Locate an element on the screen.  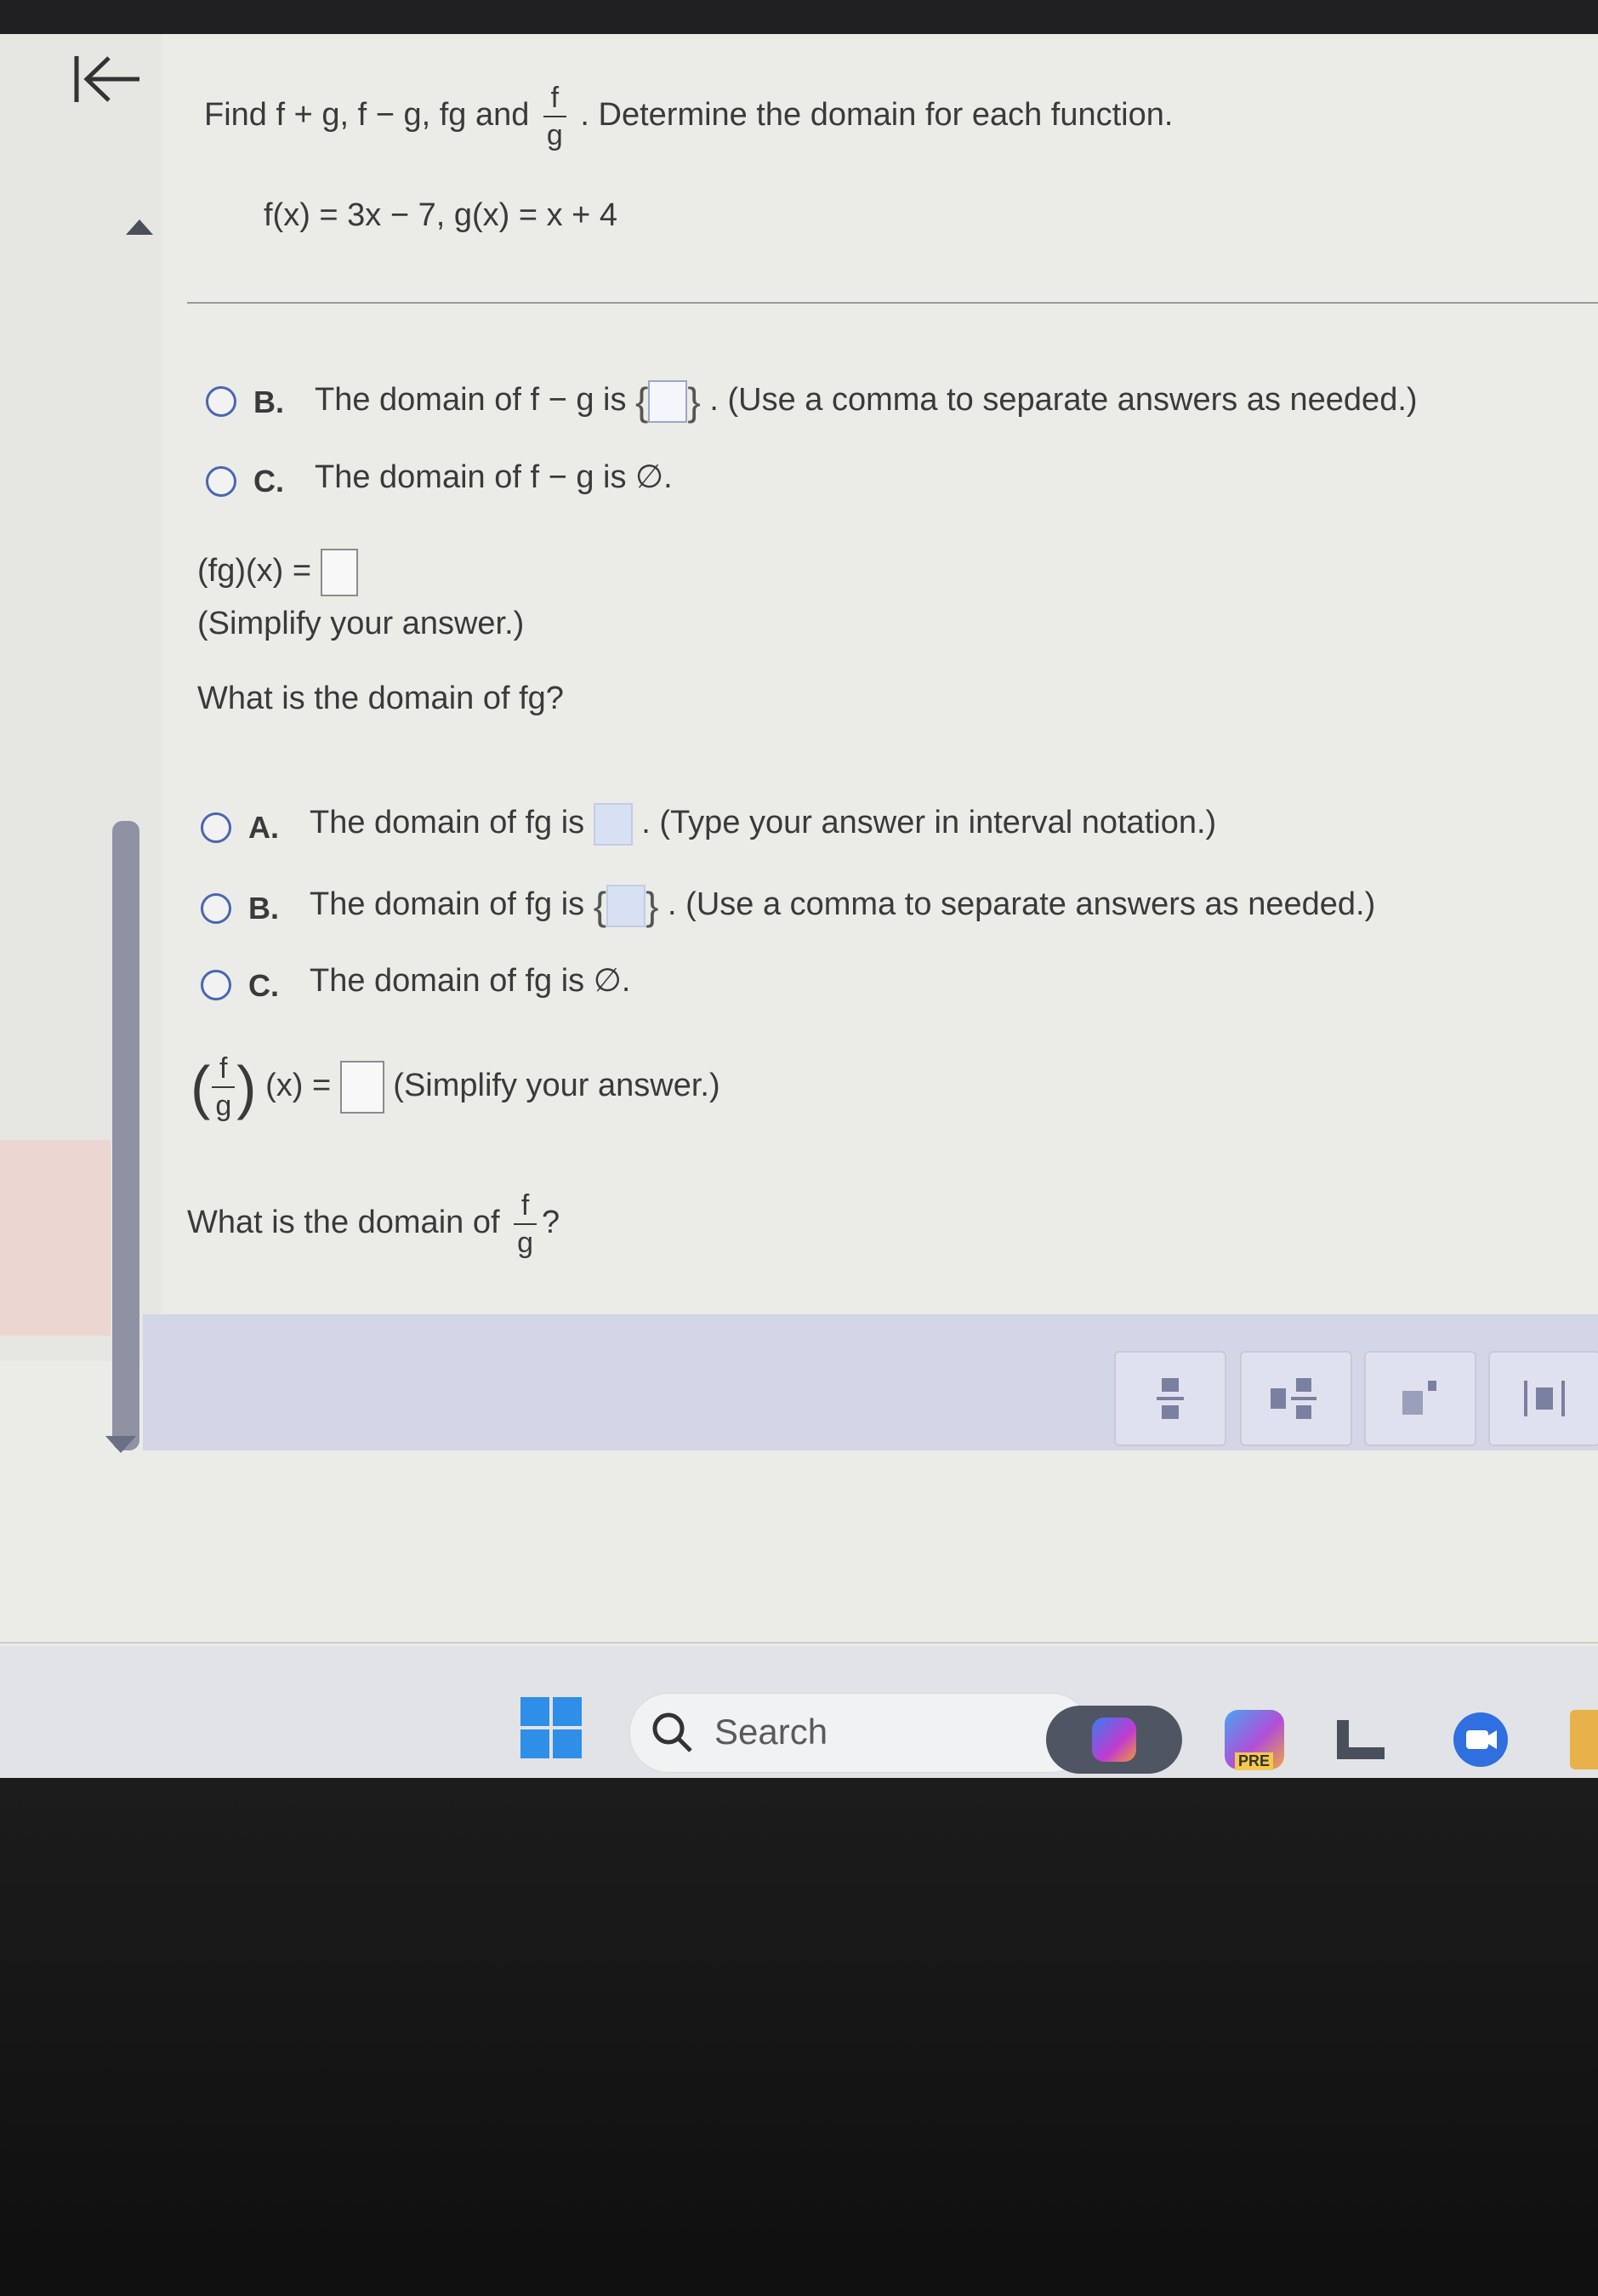
copilot-button is located at coordinates (1114, 1740).